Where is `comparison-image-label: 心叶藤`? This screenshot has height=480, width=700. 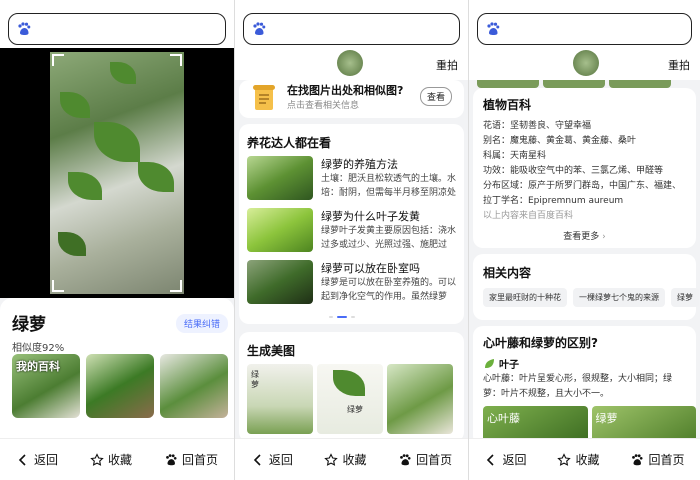
comparison-image-label: 心叶藤 is located at coordinates (503, 418).